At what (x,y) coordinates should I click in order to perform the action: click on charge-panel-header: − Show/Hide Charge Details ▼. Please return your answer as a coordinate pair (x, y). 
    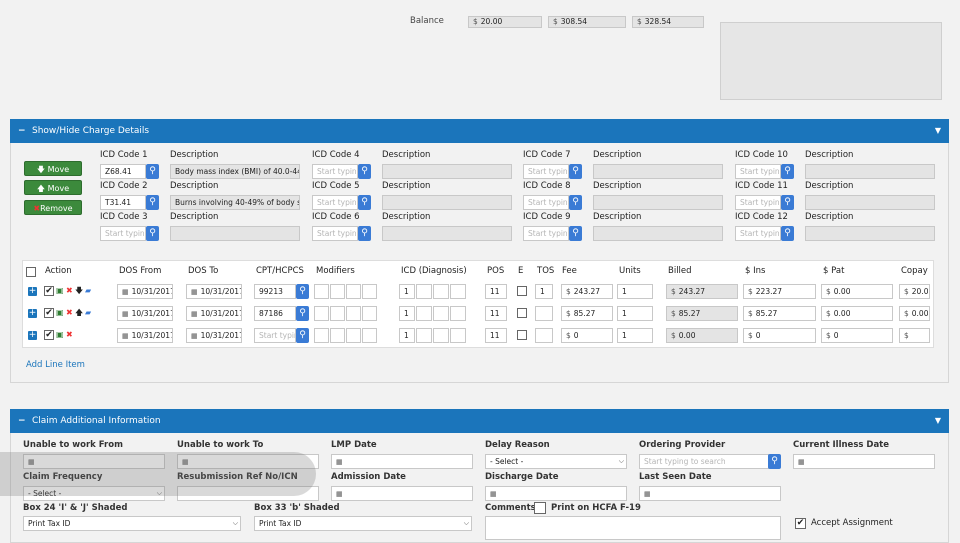
    Looking at the image, I should click on (479, 131).